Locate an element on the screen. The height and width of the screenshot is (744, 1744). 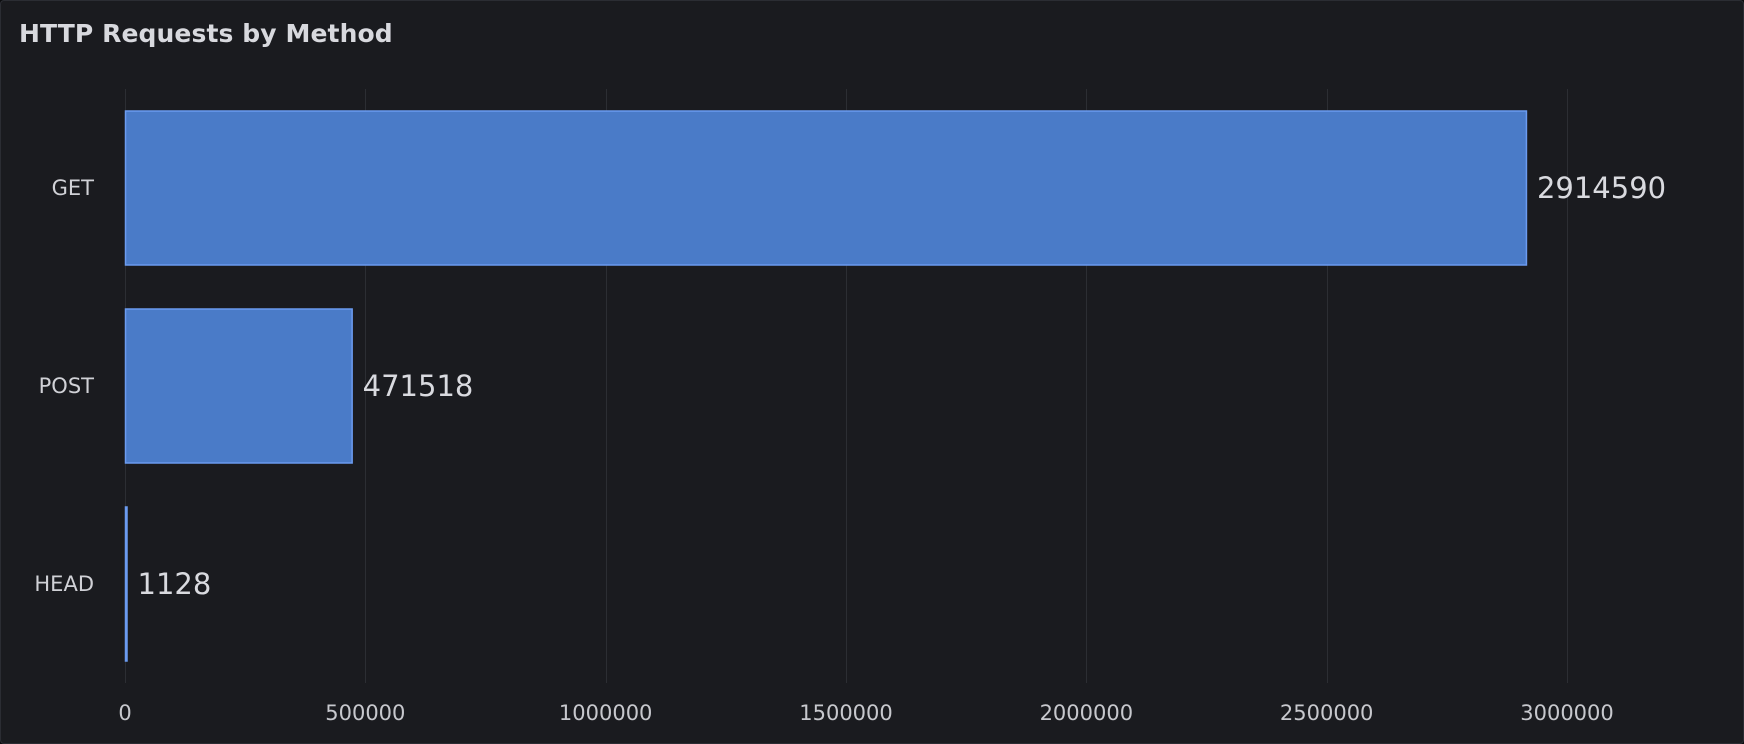
x-tick-label: 0 is located at coordinates (124, 713).